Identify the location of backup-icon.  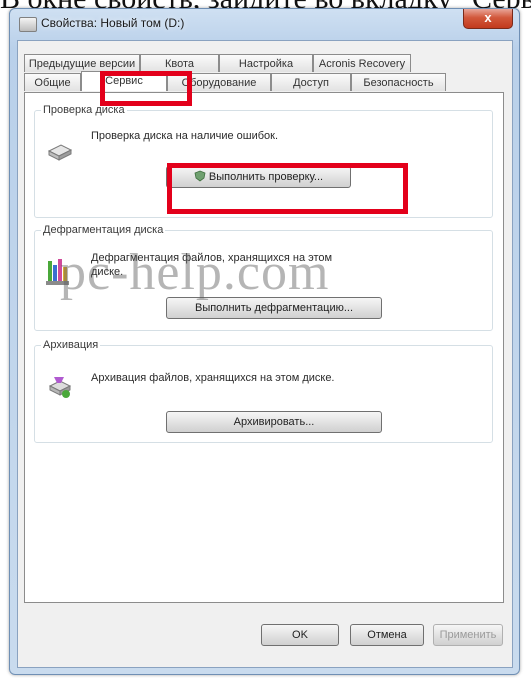
(60, 389).